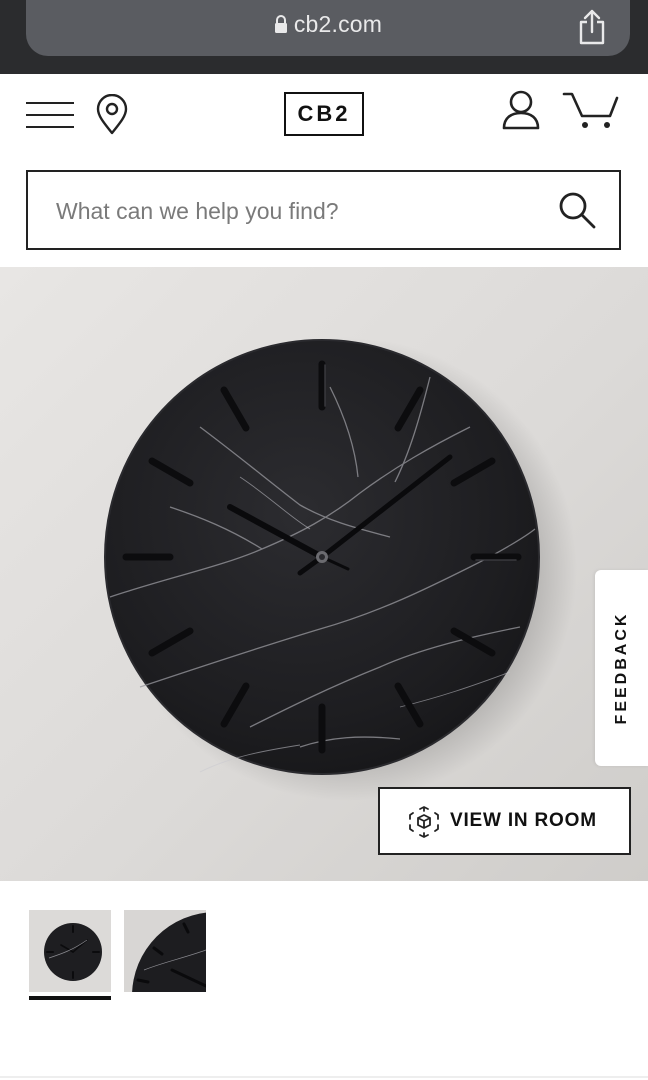 The width and height of the screenshot is (648, 1080). What do you see at coordinates (521, 110) in the screenshot?
I see `user-icon` at bounding box center [521, 110].